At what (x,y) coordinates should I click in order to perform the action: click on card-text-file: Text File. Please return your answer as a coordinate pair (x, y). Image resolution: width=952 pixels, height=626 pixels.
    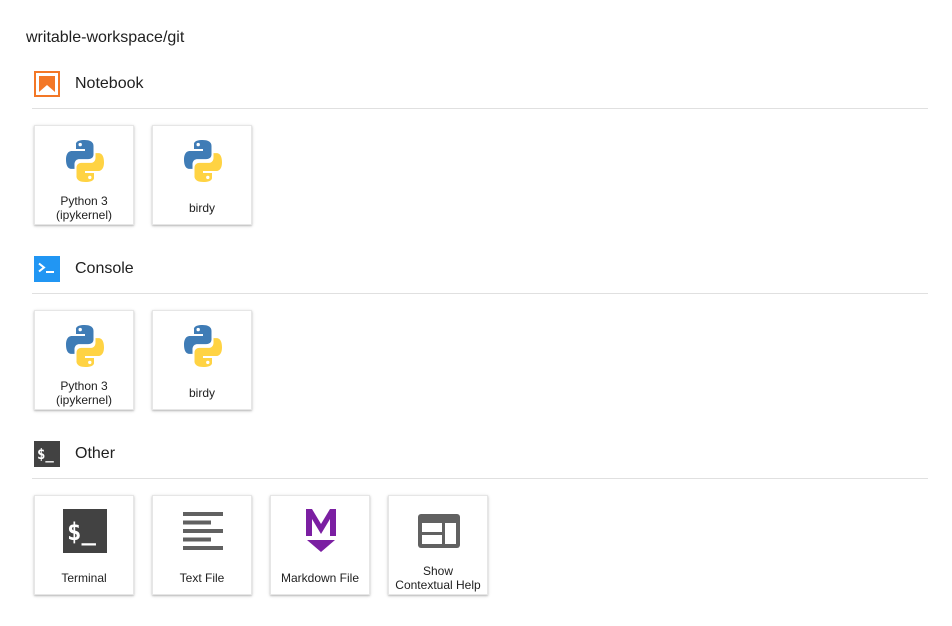
    Looking at the image, I should click on (202, 545).